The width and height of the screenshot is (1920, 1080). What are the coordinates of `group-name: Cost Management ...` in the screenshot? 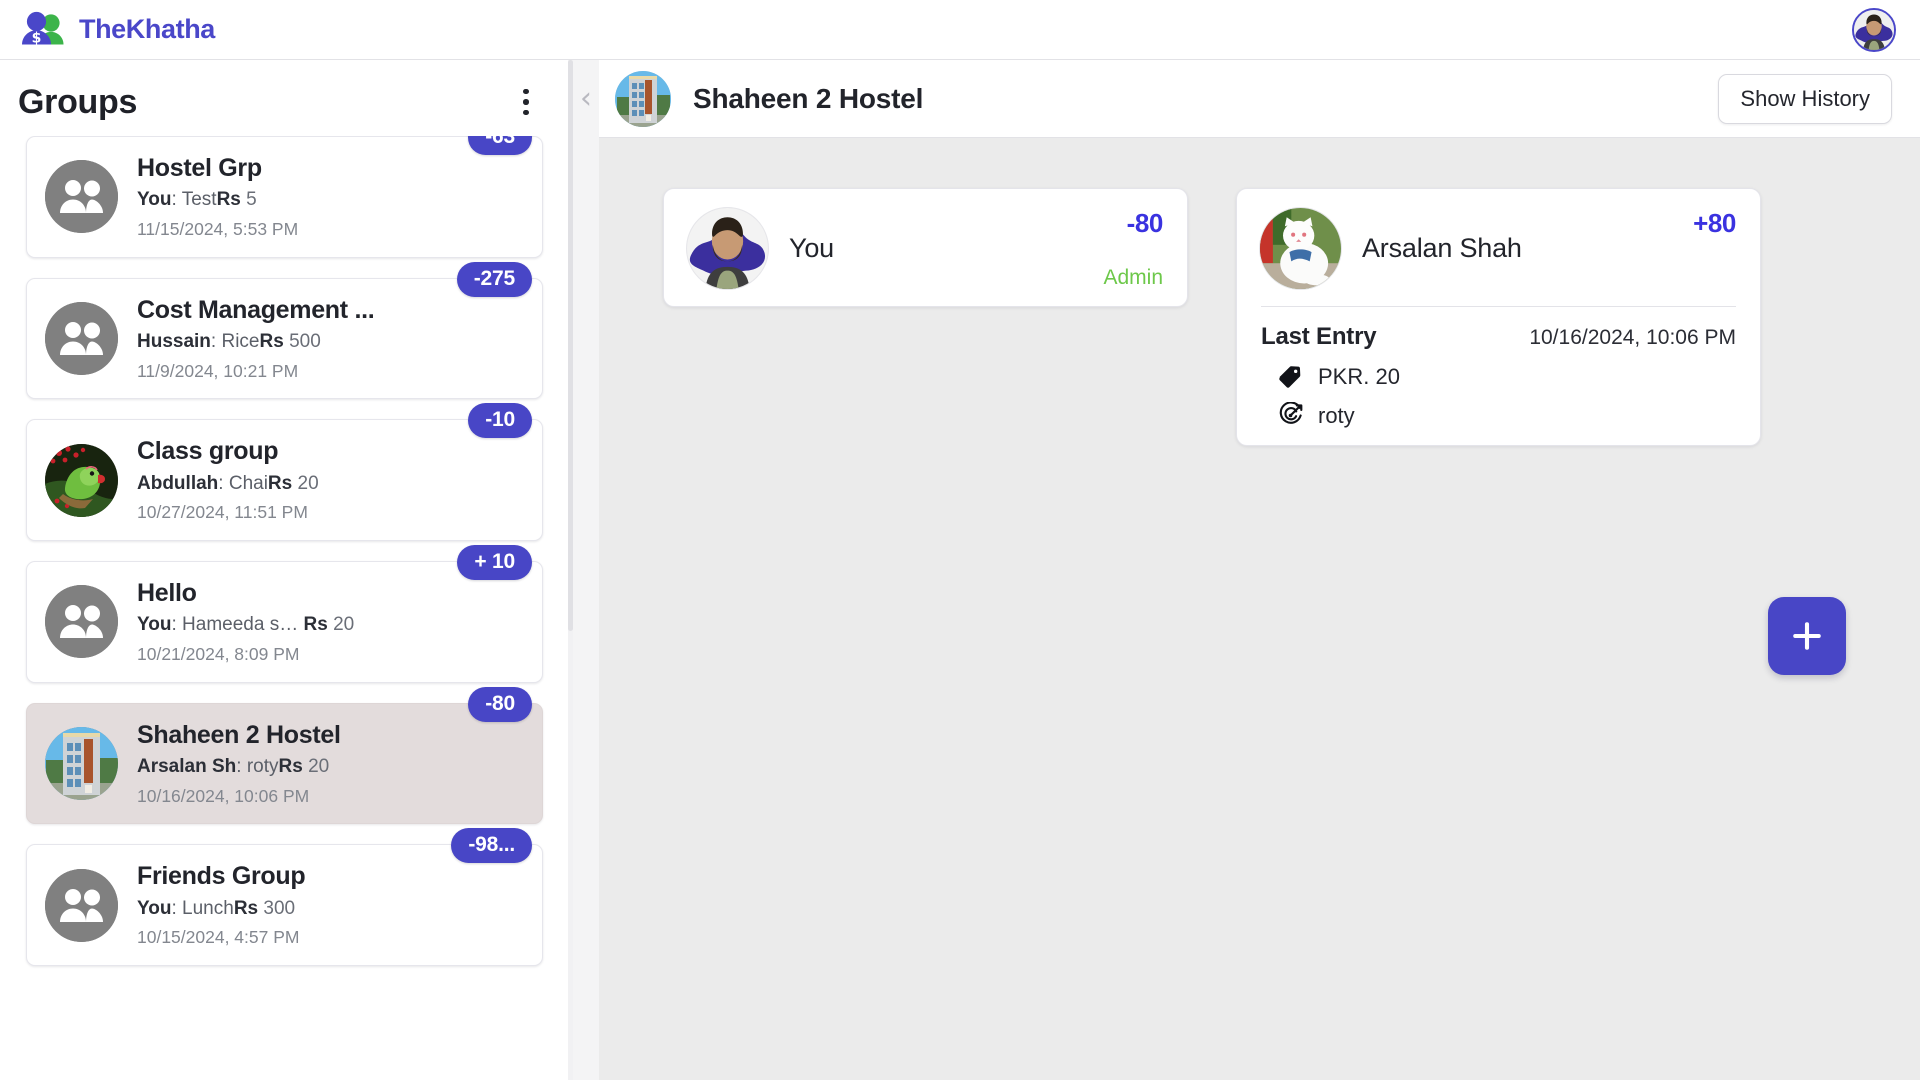 It's located at (256, 309).